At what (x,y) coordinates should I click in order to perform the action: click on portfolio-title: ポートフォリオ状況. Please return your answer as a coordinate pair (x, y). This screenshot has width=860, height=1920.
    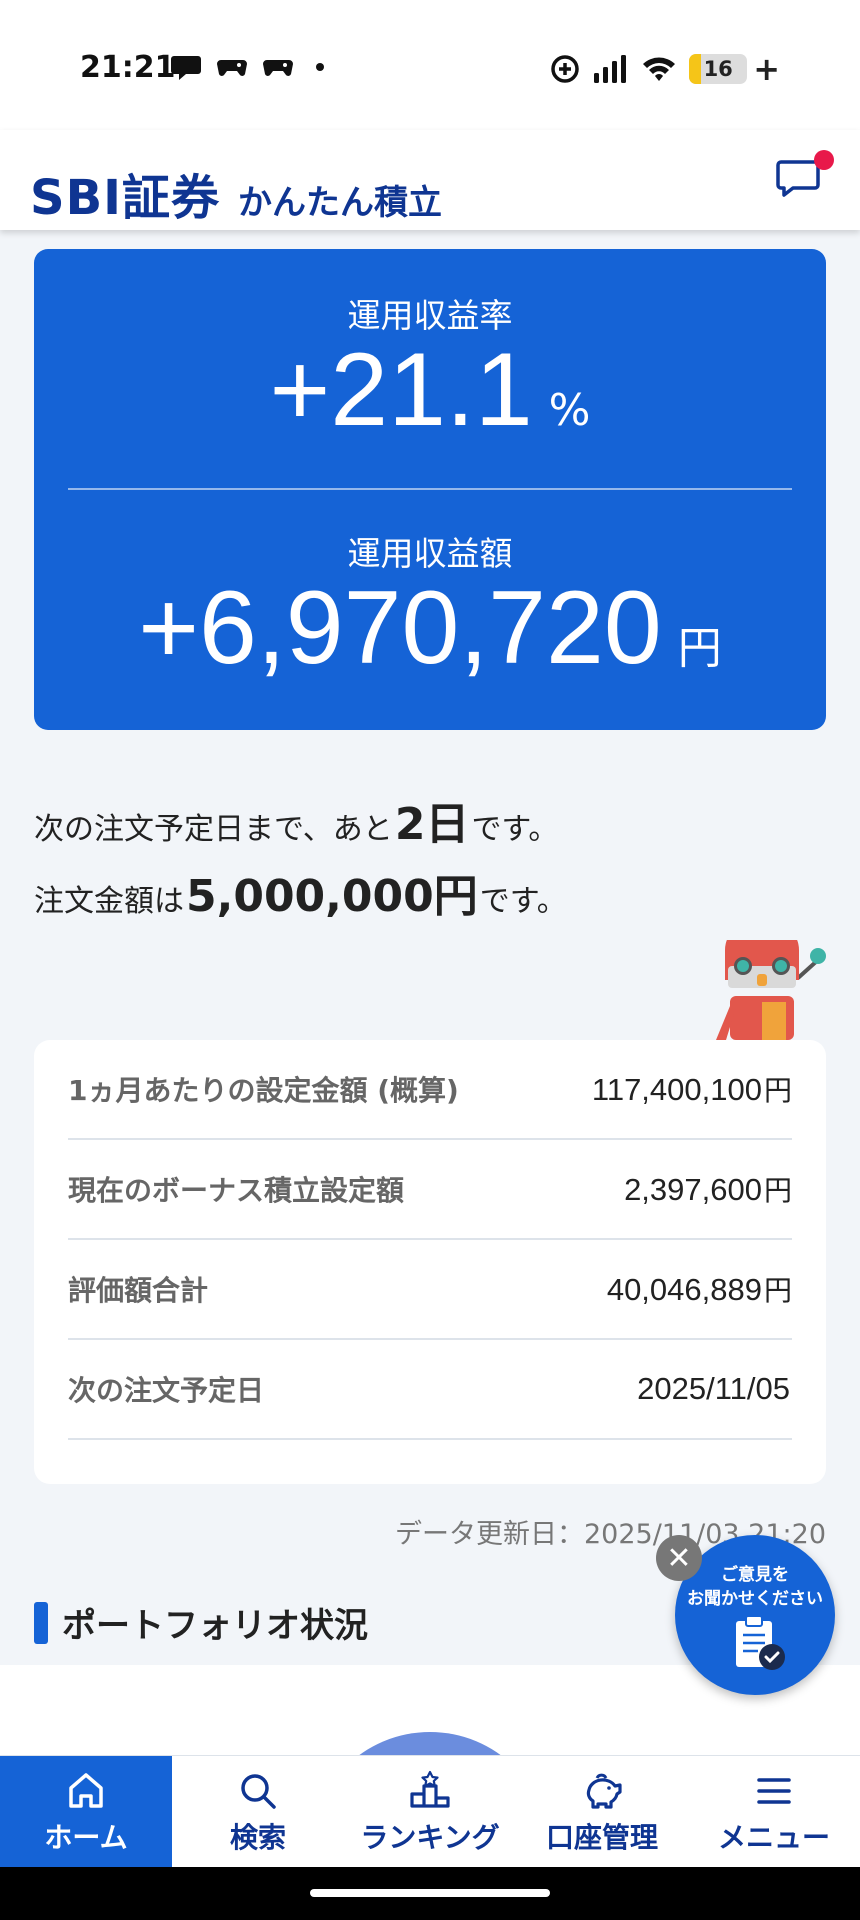
    Looking at the image, I should click on (215, 1626).